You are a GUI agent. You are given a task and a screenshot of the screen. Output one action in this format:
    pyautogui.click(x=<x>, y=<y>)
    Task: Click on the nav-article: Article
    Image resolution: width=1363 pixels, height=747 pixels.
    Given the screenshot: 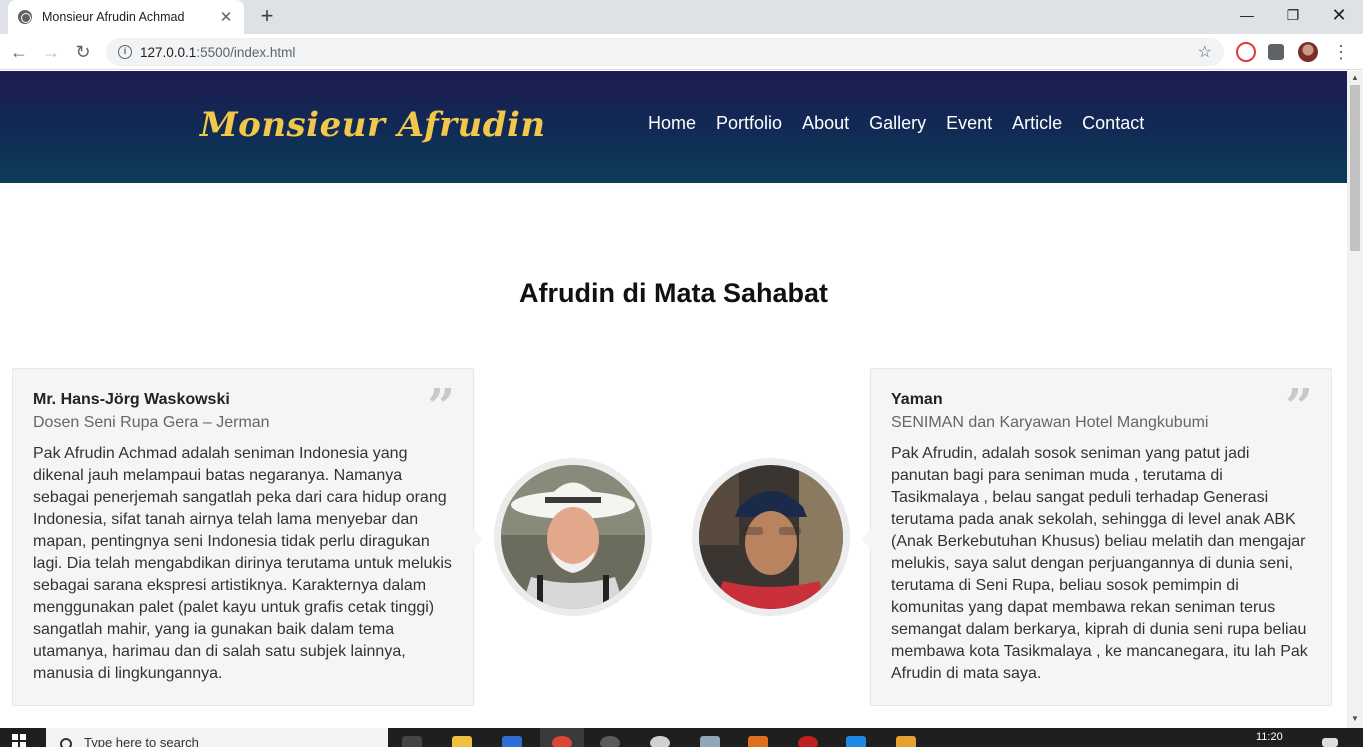 What is the action you would take?
    pyautogui.click(x=1037, y=123)
    